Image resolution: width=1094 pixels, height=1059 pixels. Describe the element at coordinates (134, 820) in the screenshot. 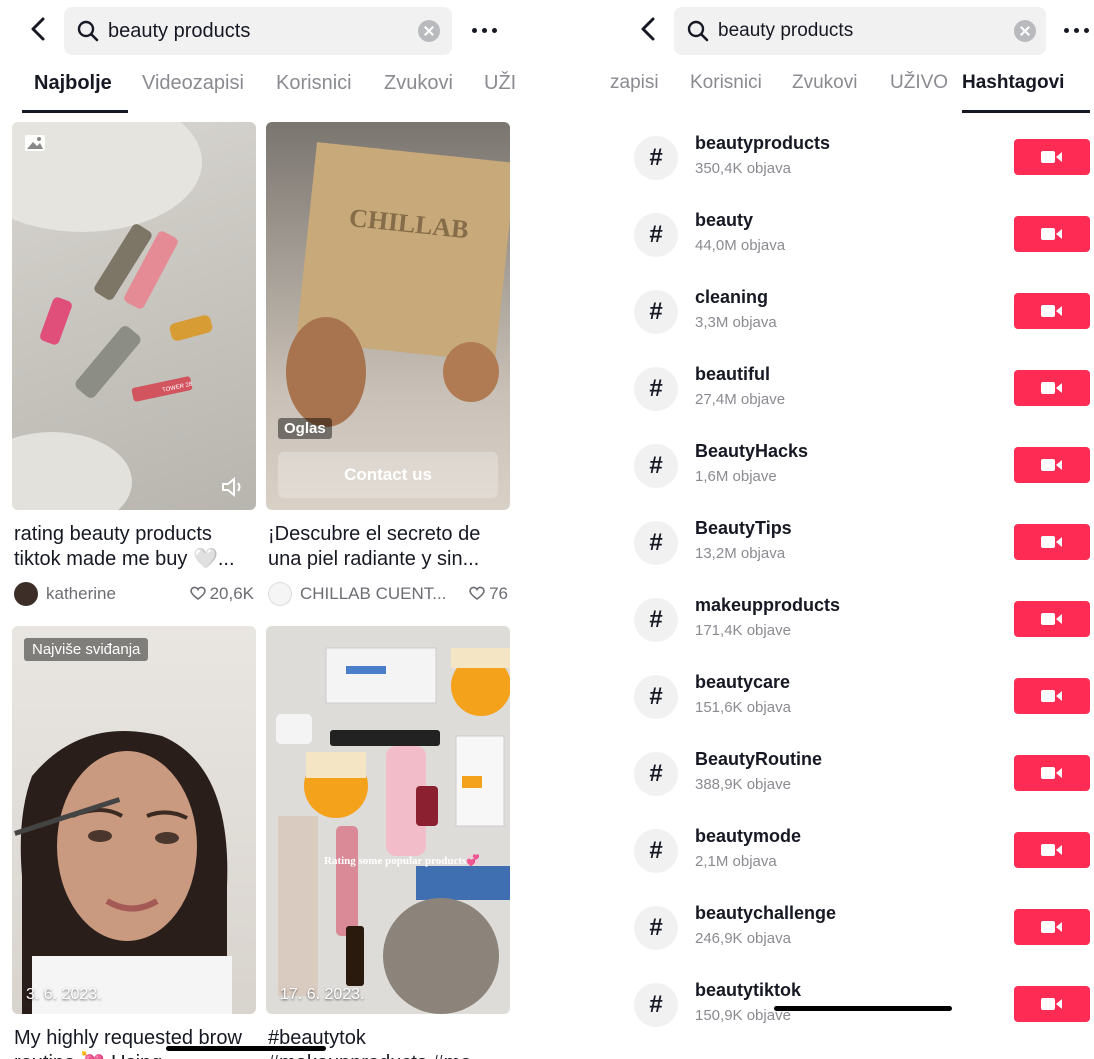

I see `video-thumbnail: Najviše sviđanja 3. 6. 2023.` at that location.